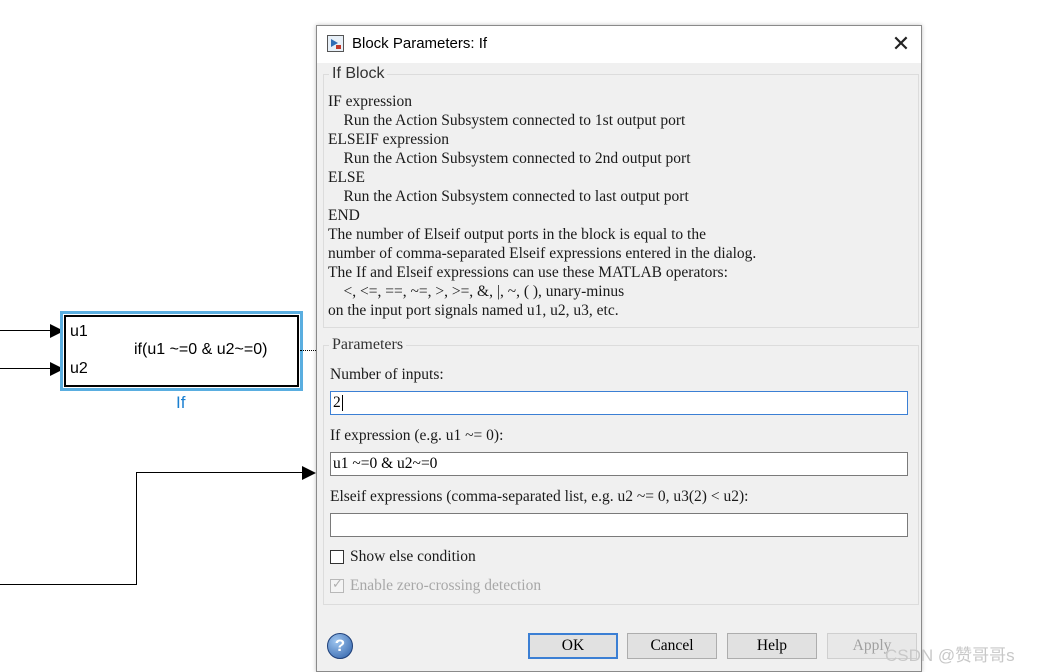 The height and width of the screenshot is (672, 1043). What do you see at coordinates (79, 331) in the screenshot?
I see `input-port-label-u1: u1` at bounding box center [79, 331].